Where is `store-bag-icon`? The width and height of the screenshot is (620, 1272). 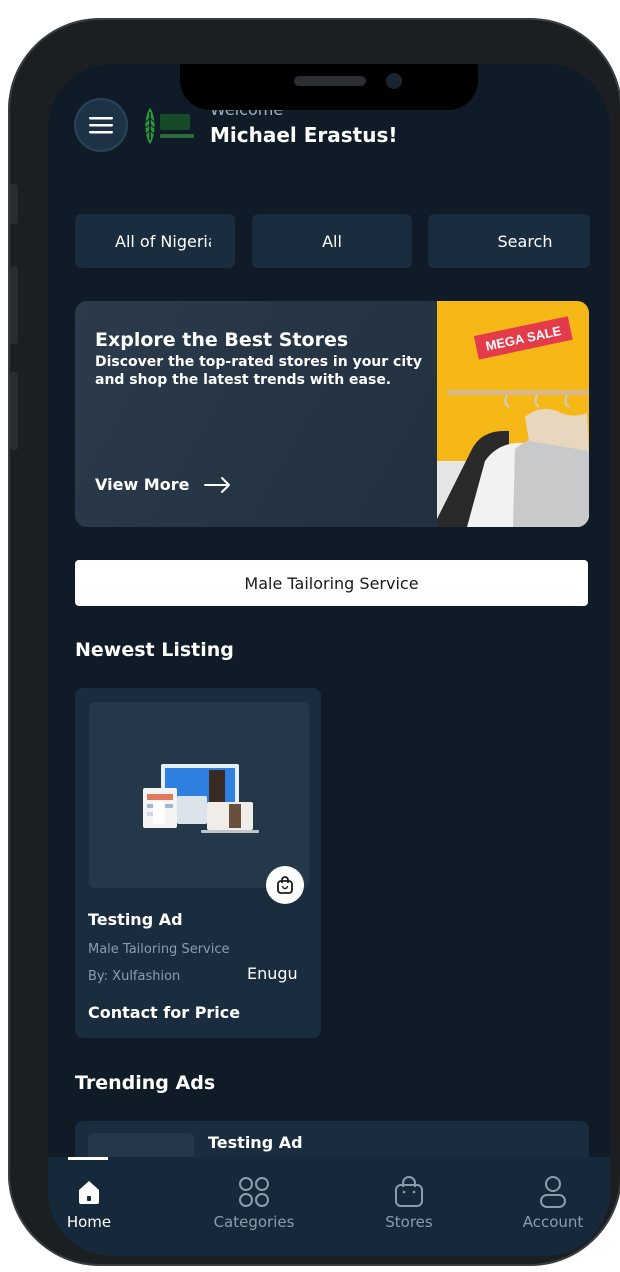 store-bag-icon is located at coordinates (409, 1191).